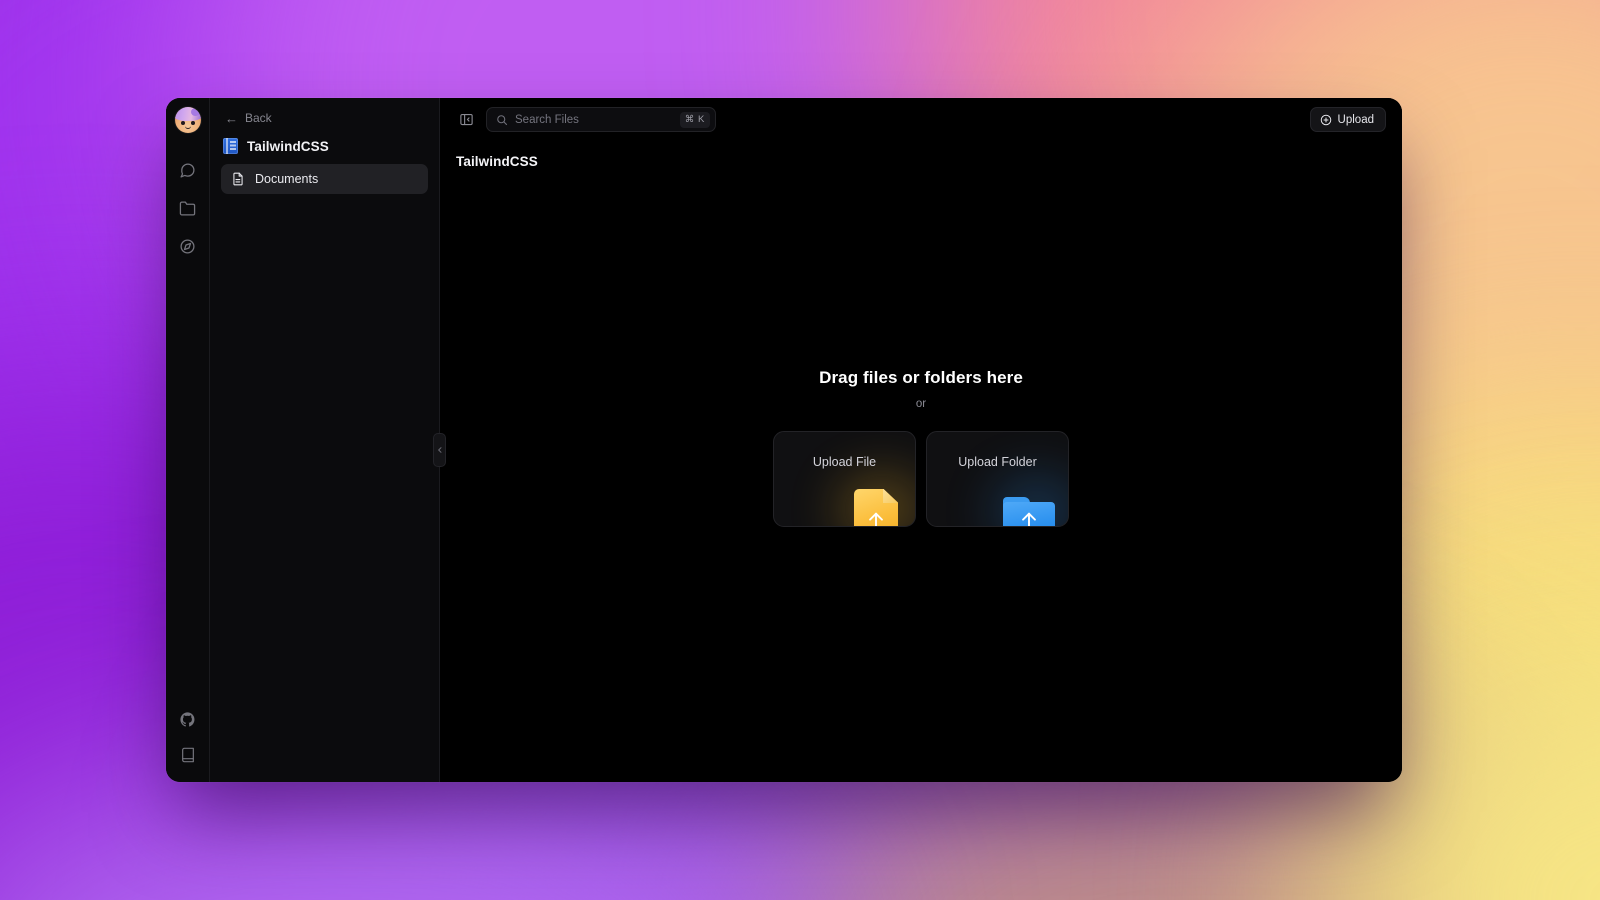  Describe the element at coordinates (502, 120) in the screenshot. I see `search-icon` at that location.